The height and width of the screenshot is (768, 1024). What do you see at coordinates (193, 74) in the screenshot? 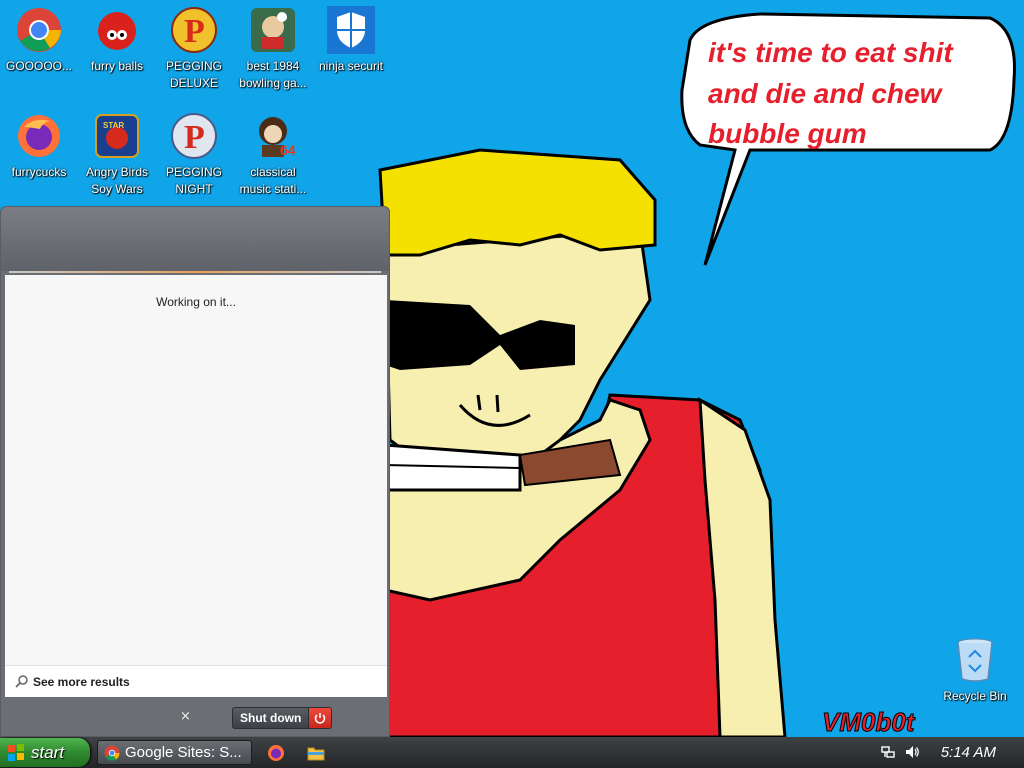
I see `icon-label: PEGGING DELUXE` at bounding box center [193, 74].